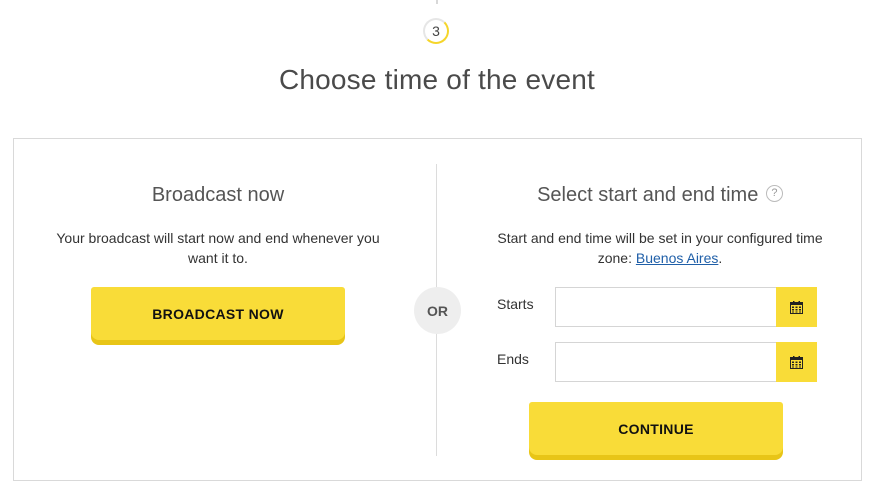  Describe the element at coordinates (437, 79) in the screenshot. I see `page-title: Choose time of the event` at that location.